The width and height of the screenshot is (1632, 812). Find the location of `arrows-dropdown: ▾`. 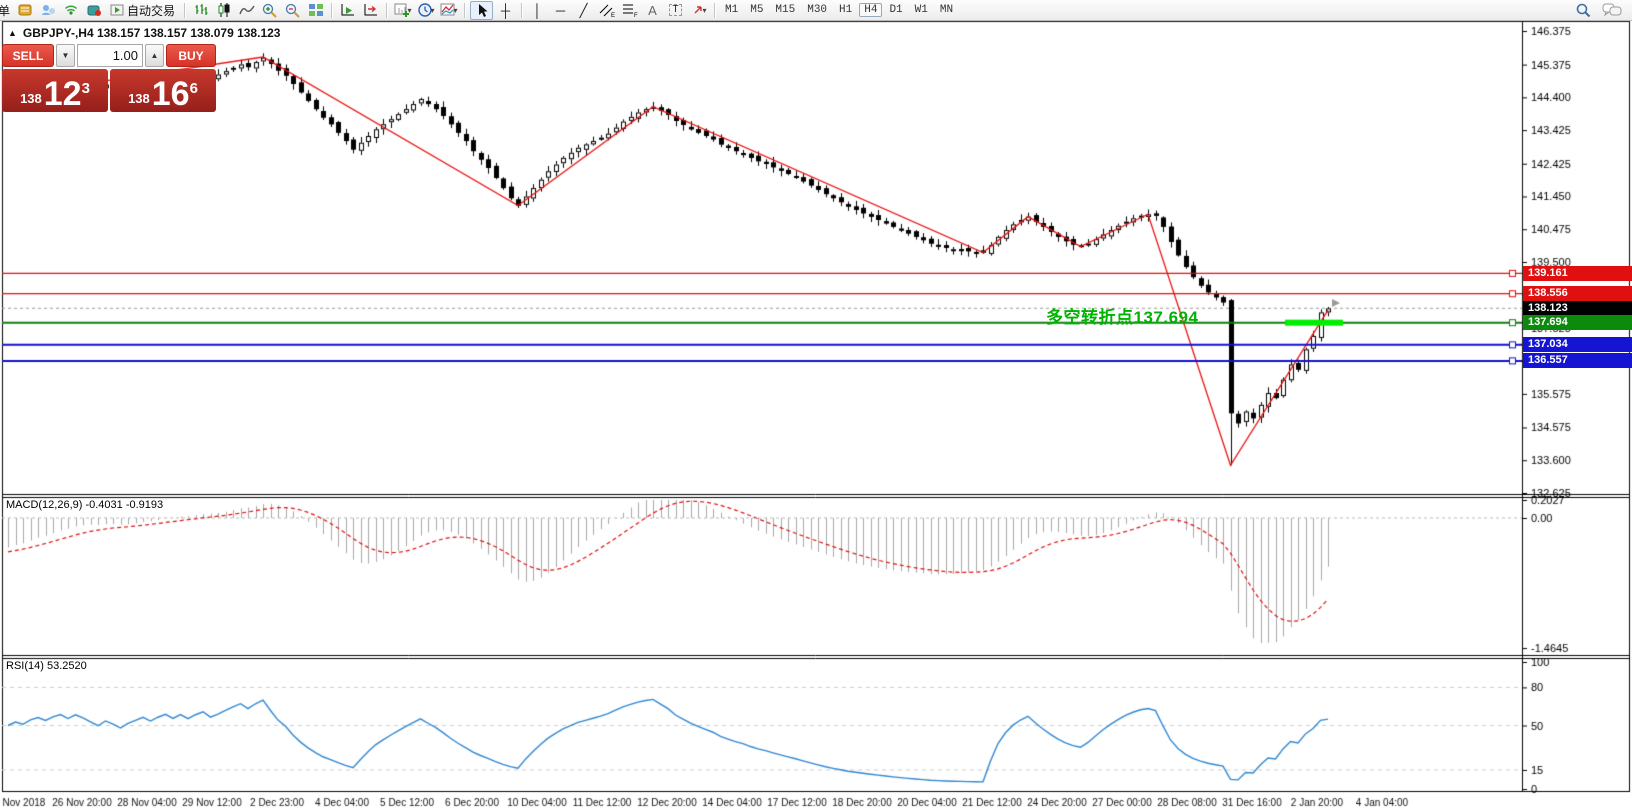

arrows-dropdown: ▾ is located at coordinates (698, 10).